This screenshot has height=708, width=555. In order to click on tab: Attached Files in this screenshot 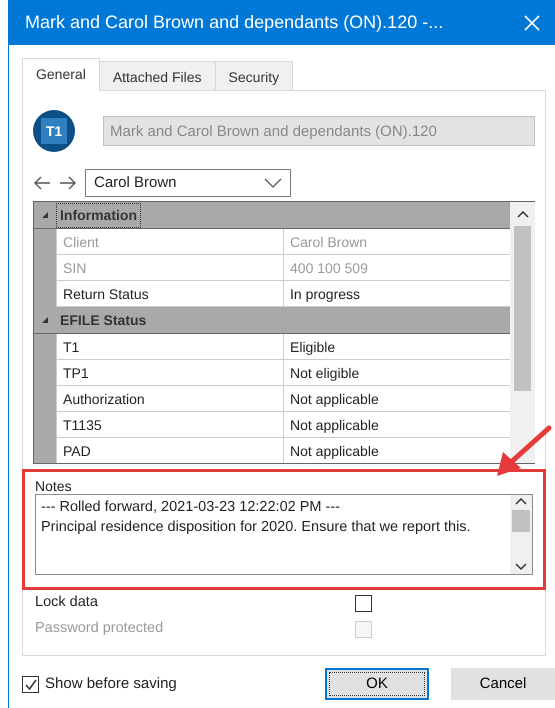, I will do `click(157, 75)`.